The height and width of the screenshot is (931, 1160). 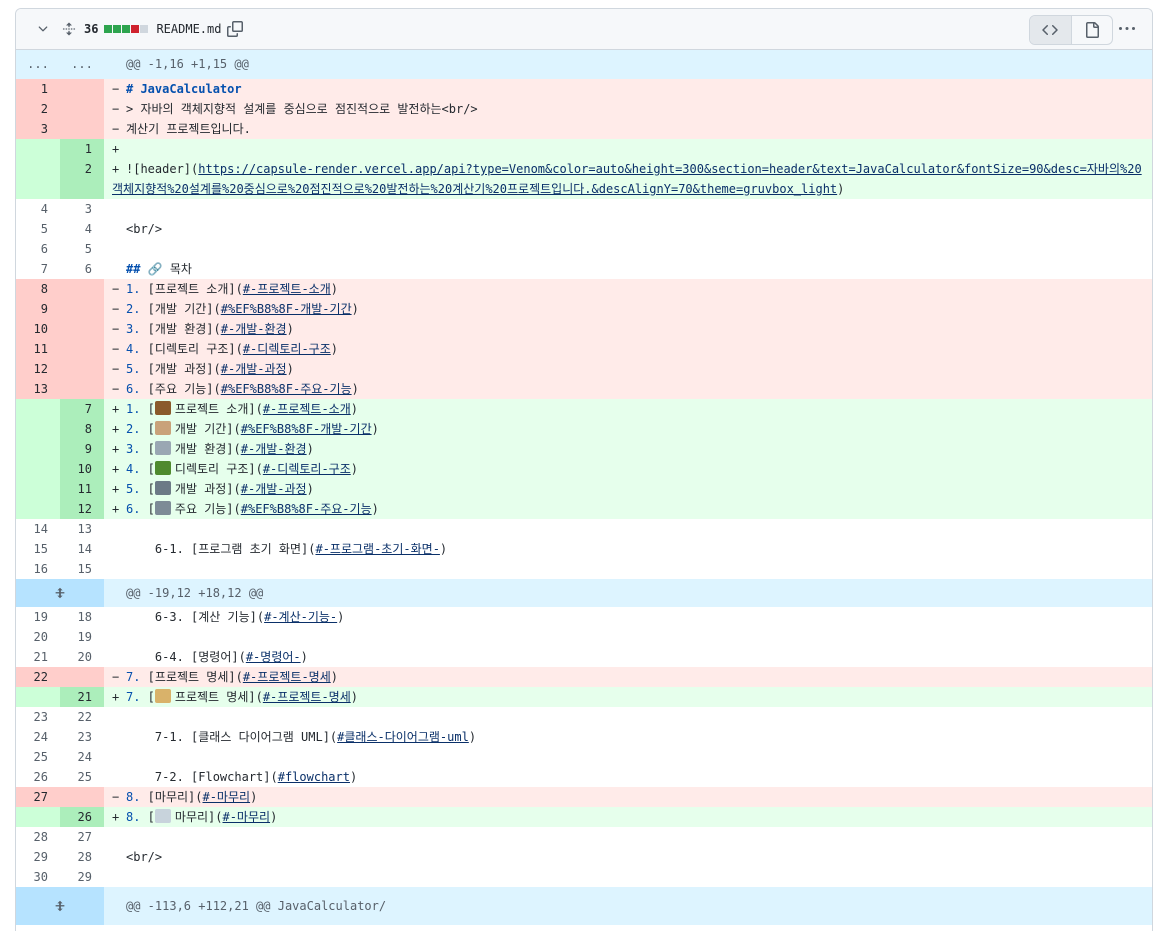 I want to click on old-line-number: 14, so click(x=38, y=529).